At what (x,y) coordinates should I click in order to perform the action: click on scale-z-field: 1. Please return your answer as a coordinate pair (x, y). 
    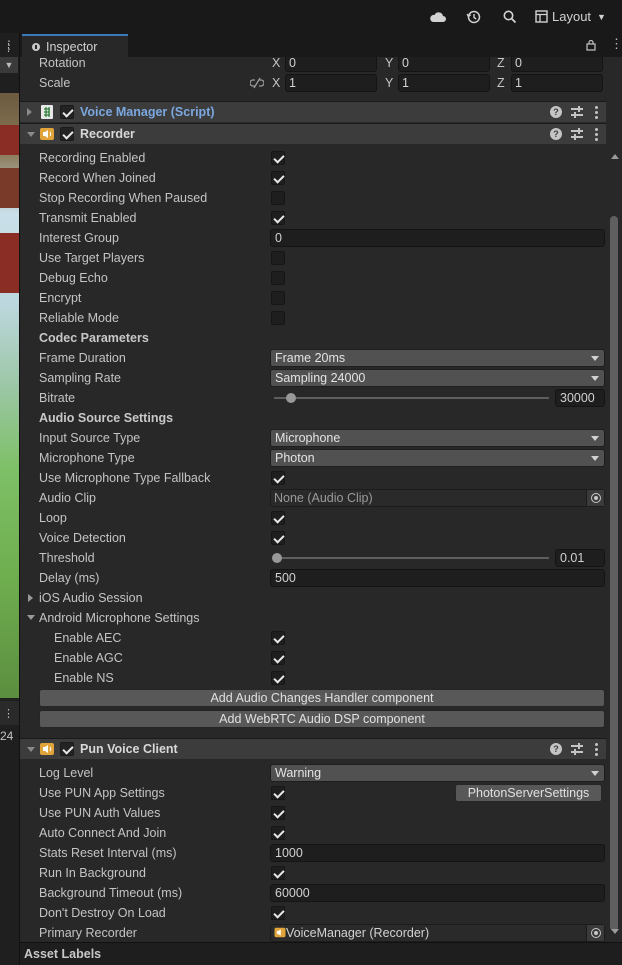
    Looking at the image, I should click on (557, 83).